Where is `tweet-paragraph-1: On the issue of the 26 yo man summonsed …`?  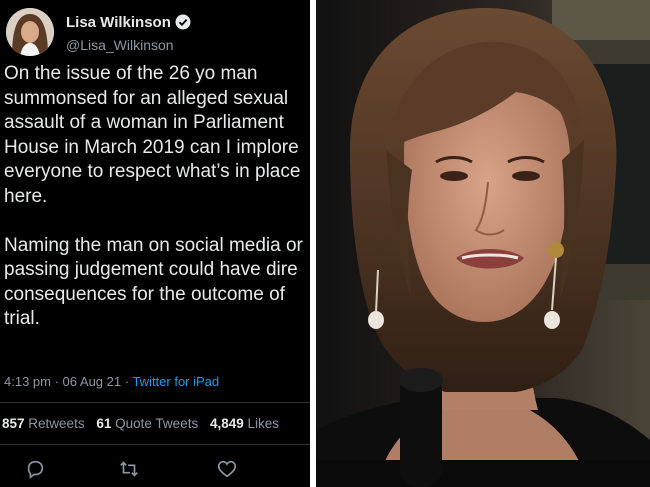
tweet-paragraph-1: On the issue of the 26 yo man summonsed … is located at coordinates (157, 135).